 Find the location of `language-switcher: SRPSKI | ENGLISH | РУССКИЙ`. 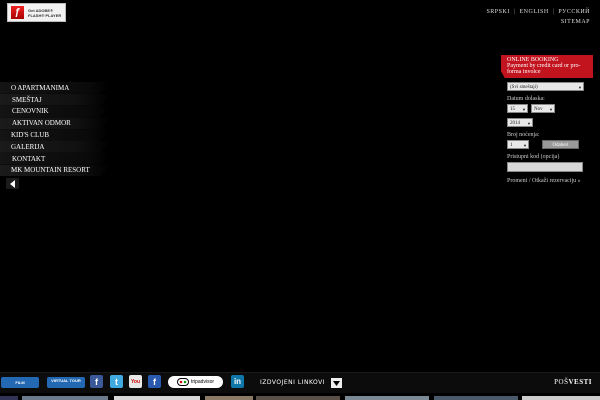

language-switcher: SRPSKI | ENGLISH | РУССКИЙ is located at coordinates (538, 12).